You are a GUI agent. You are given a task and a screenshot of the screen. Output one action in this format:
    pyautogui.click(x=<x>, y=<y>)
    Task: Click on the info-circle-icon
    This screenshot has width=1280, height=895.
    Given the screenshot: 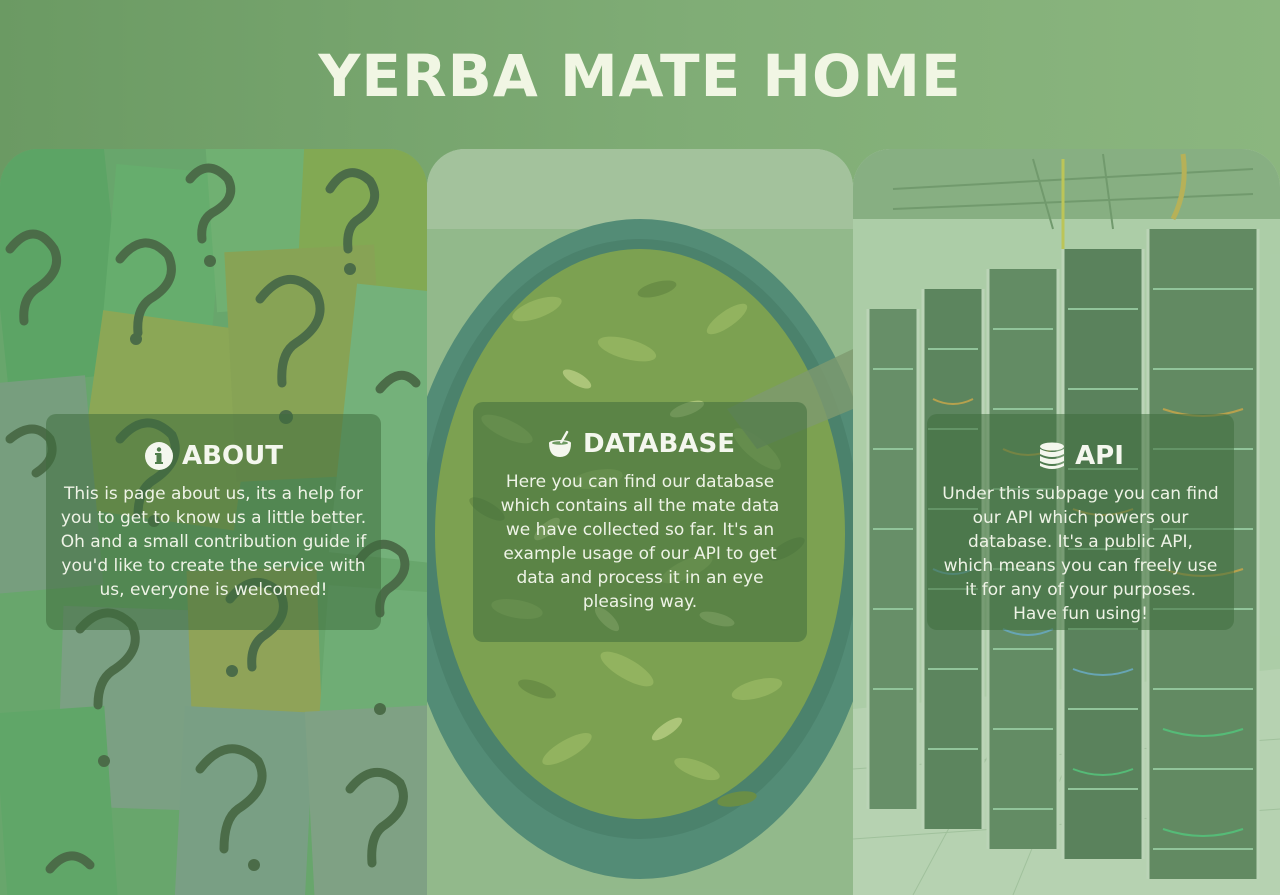 What is the action you would take?
    pyautogui.click(x=159, y=456)
    